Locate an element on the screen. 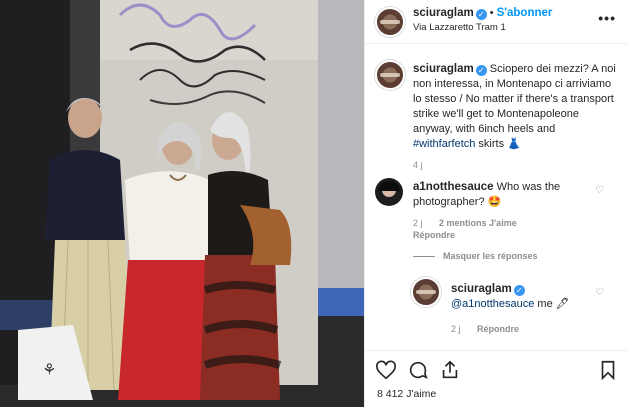 The width and height of the screenshot is (627, 407). reply-username: sciuraglam is located at coordinates (481, 289).